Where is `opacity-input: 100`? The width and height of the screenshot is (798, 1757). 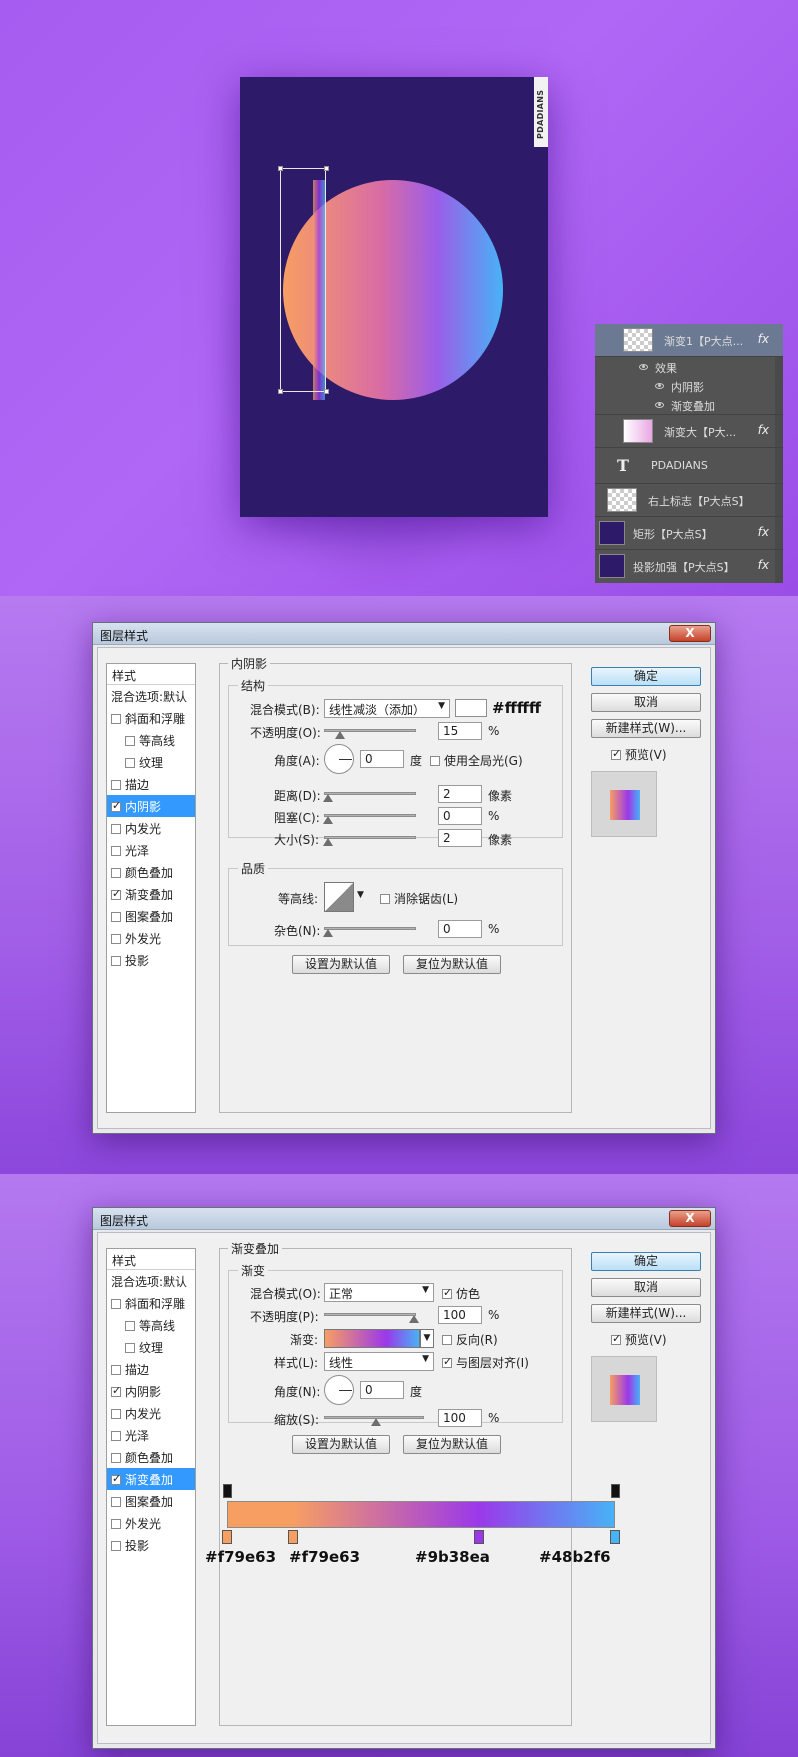 opacity-input: 100 is located at coordinates (460, 1315).